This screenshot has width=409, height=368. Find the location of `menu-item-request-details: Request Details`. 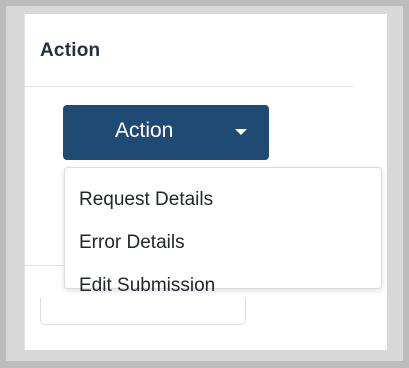

menu-item-request-details: Request Details is located at coordinates (146, 200).